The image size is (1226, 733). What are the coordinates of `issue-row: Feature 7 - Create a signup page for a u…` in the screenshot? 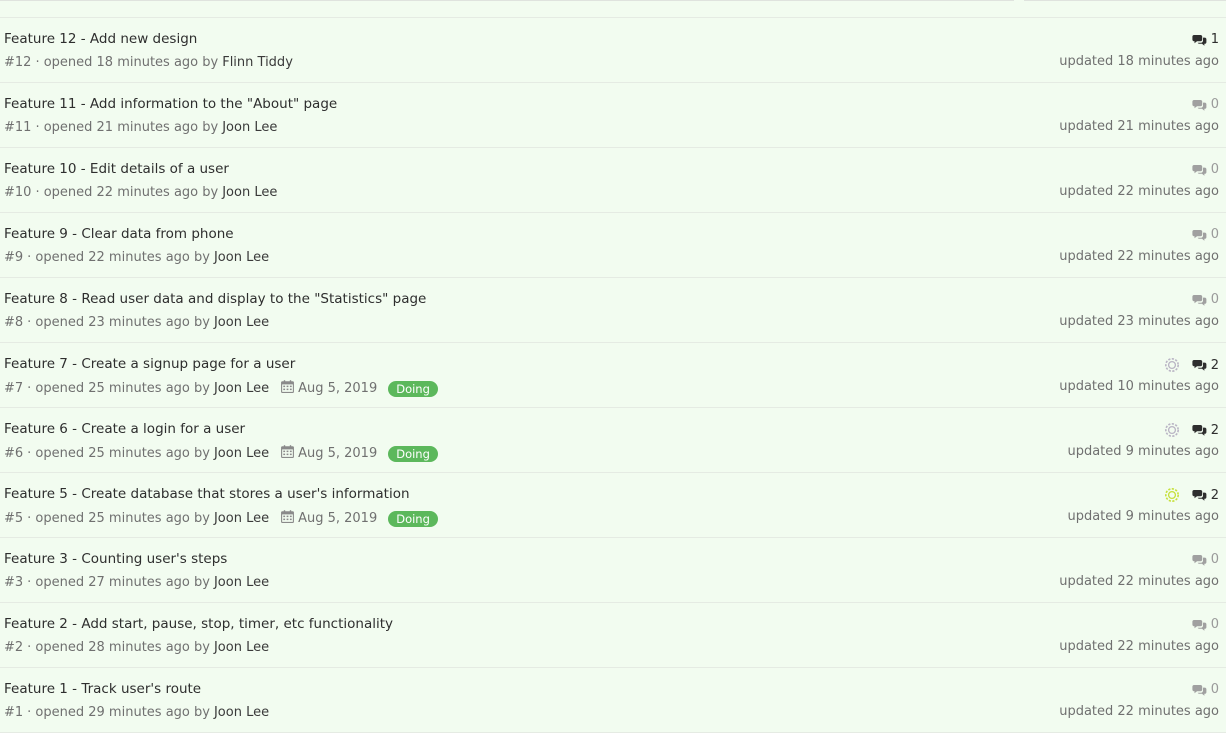 It's located at (613, 375).